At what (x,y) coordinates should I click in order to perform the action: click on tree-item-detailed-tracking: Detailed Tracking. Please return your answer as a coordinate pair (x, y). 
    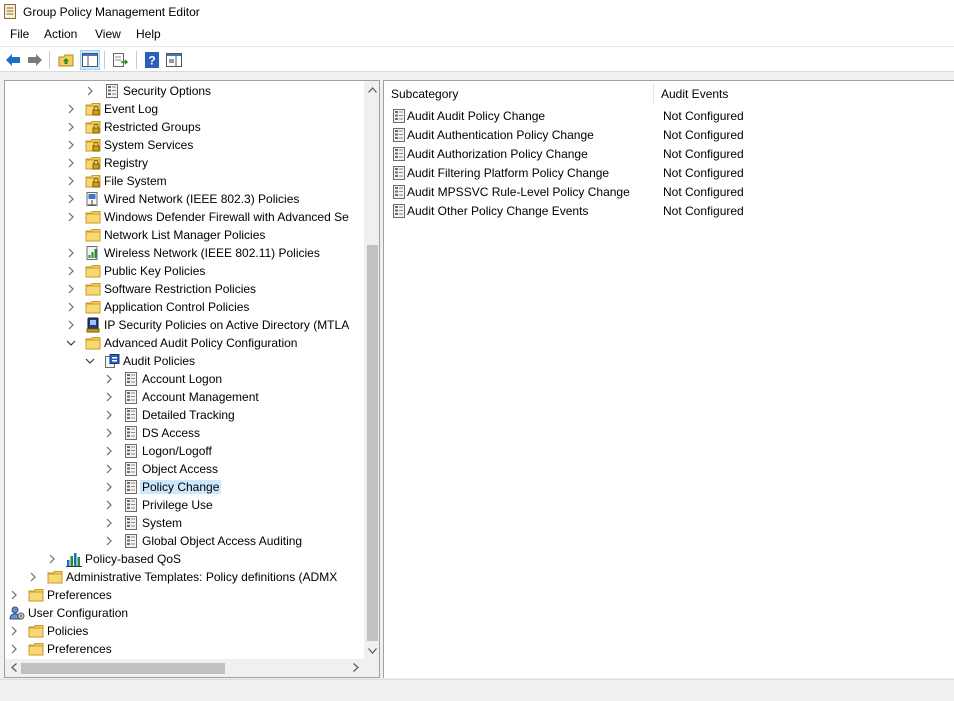
    Looking at the image, I should click on (184, 415).